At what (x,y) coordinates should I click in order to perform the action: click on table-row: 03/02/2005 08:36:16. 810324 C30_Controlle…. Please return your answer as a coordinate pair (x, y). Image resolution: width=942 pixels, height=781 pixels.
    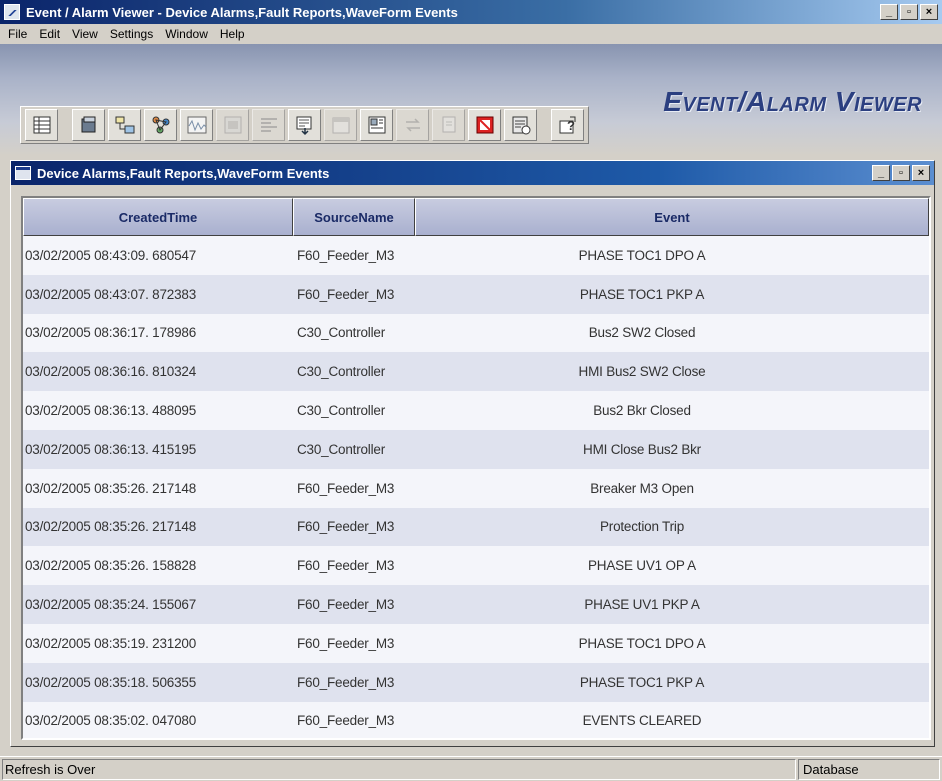
    Looking at the image, I should click on (476, 372).